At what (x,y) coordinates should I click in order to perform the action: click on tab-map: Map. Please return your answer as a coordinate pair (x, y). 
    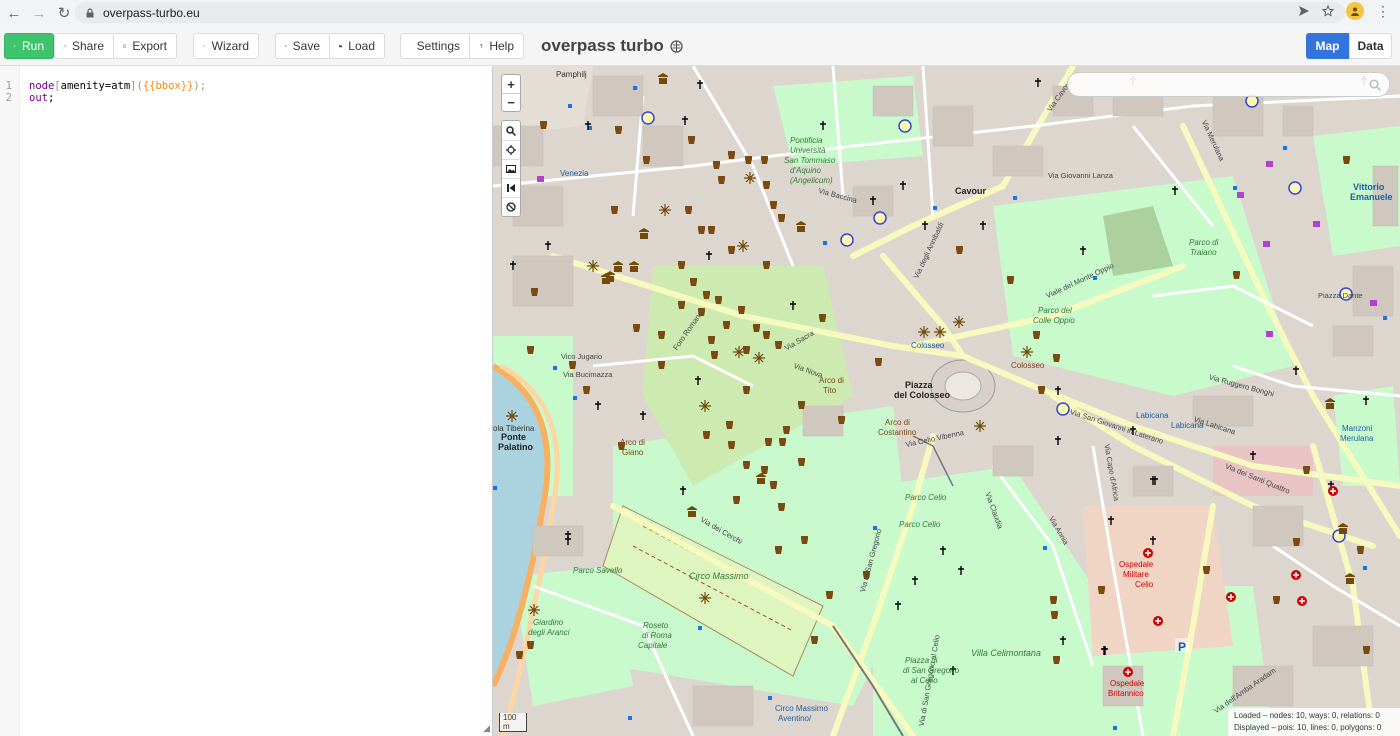
    Looking at the image, I should click on (1327, 46).